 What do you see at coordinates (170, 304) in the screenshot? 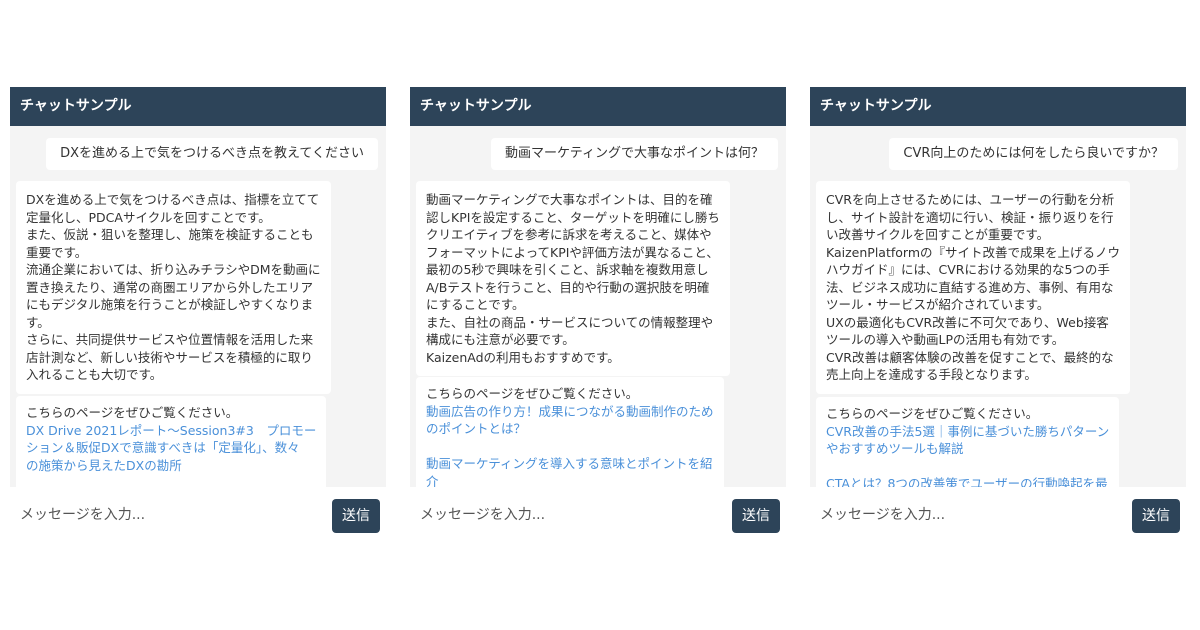
I see `bot-message-line: にもデジタル施策を行うことが検証しやすくなりま` at bounding box center [170, 304].